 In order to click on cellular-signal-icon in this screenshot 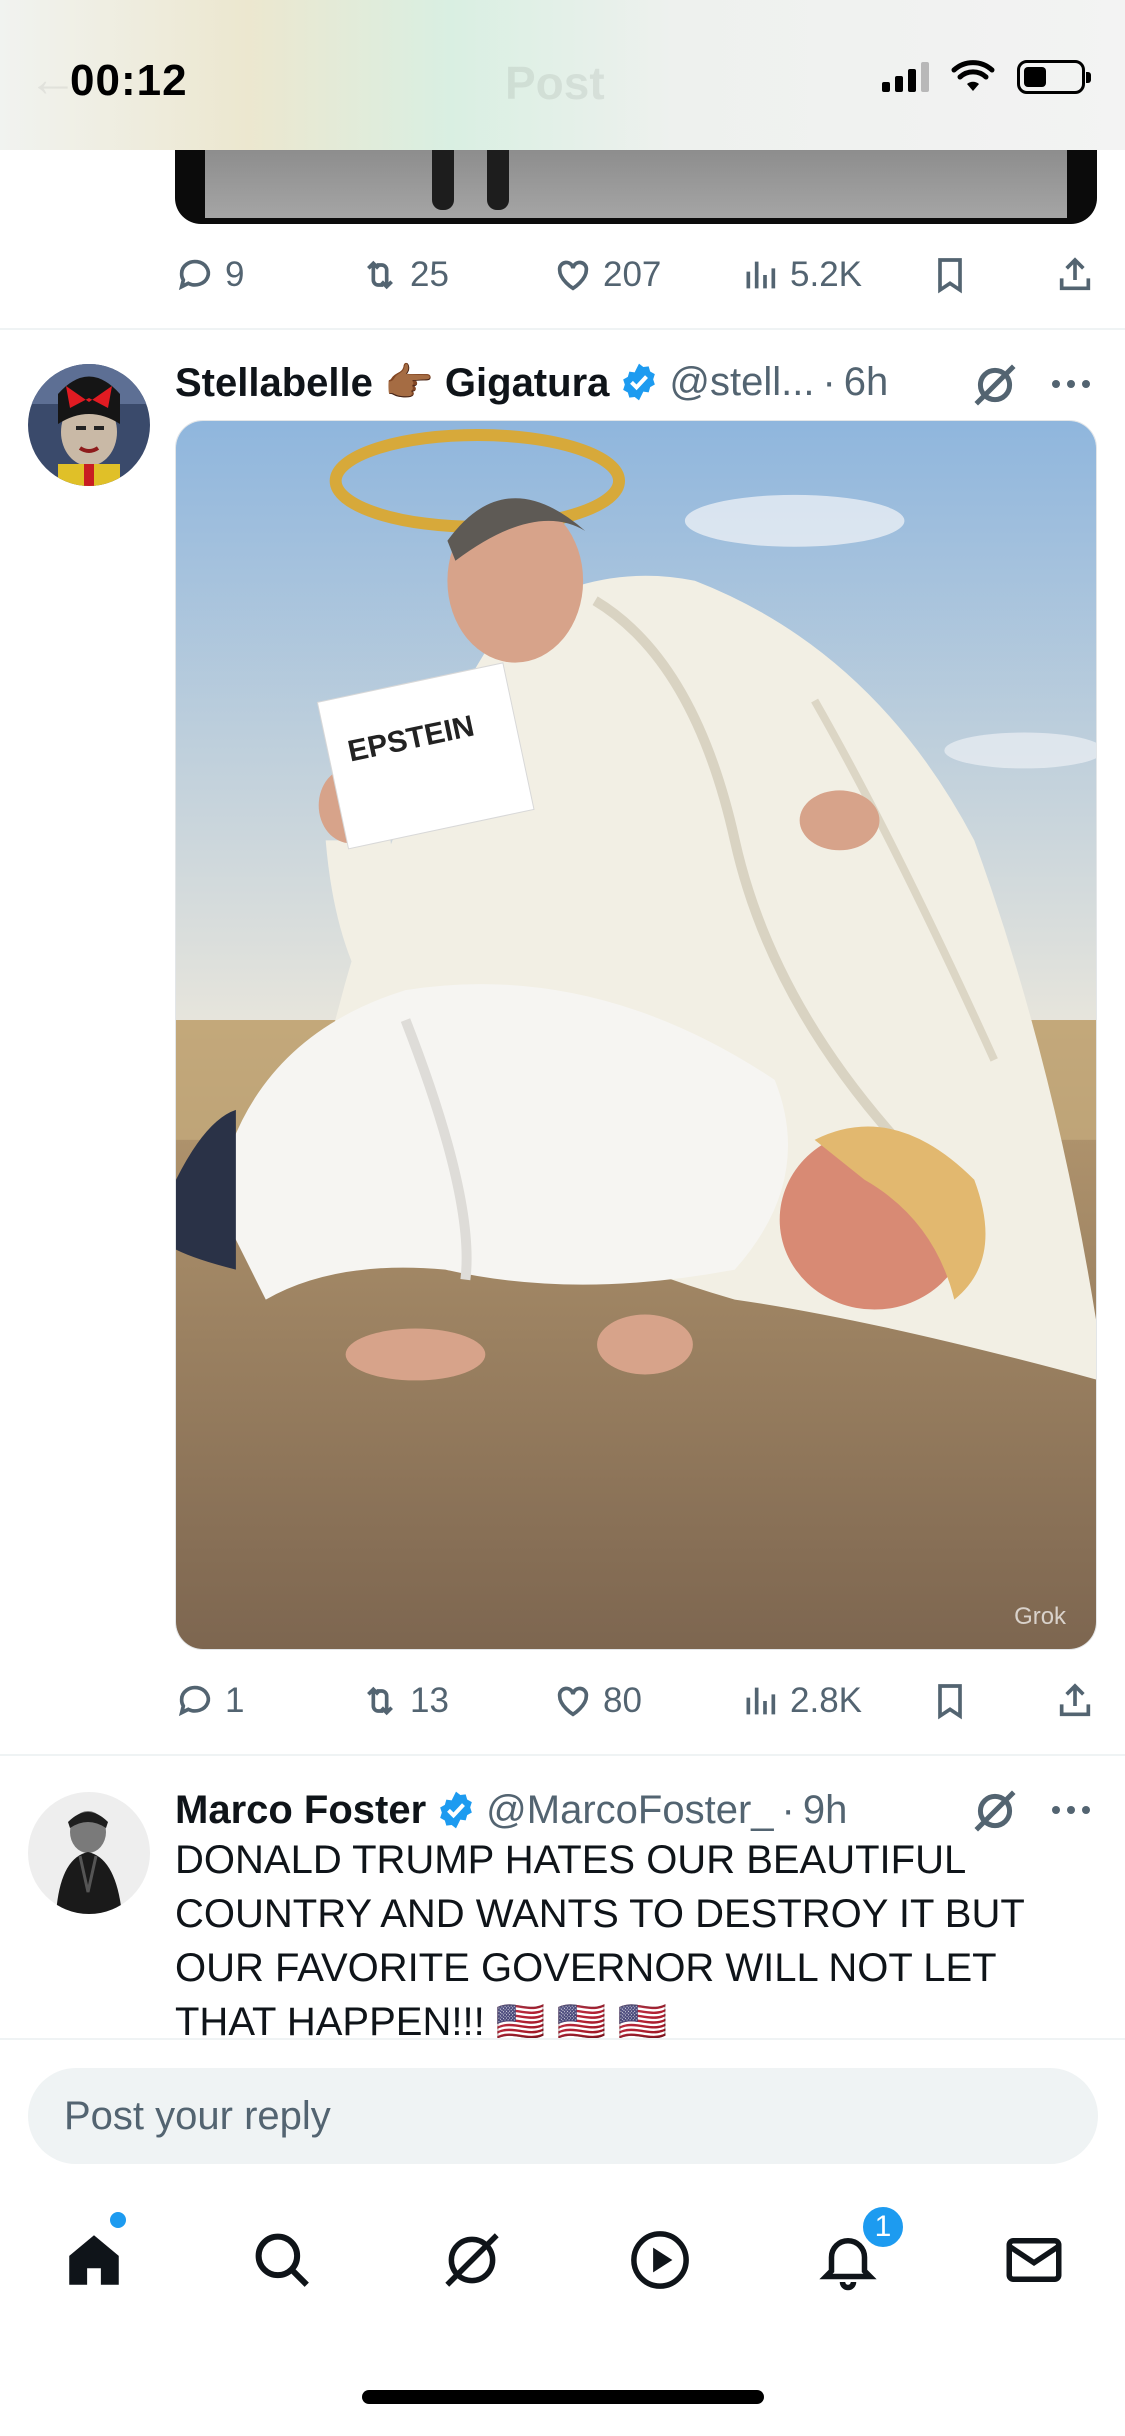, I will do `click(905, 77)`.